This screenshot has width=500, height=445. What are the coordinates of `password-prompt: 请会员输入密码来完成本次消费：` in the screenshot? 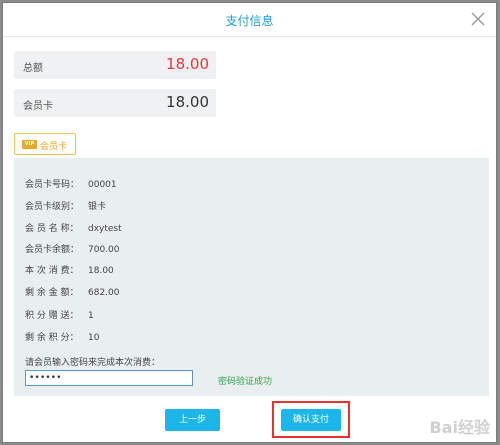 It's located at (93, 363).